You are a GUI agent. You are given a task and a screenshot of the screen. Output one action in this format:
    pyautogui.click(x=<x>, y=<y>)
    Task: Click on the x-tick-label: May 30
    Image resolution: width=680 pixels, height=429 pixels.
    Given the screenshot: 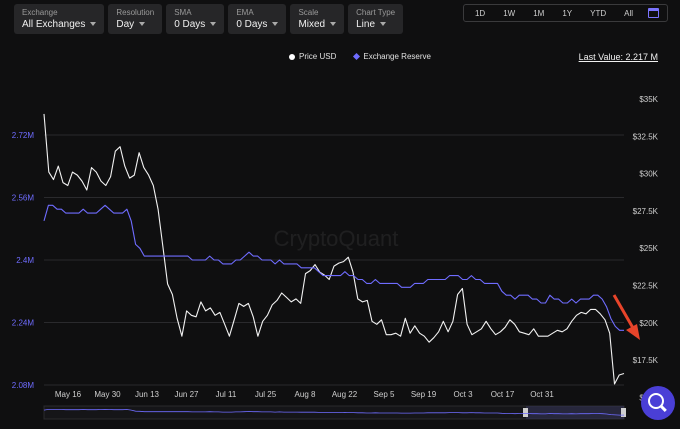 What is the action you would take?
    pyautogui.click(x=107, y=394)
    